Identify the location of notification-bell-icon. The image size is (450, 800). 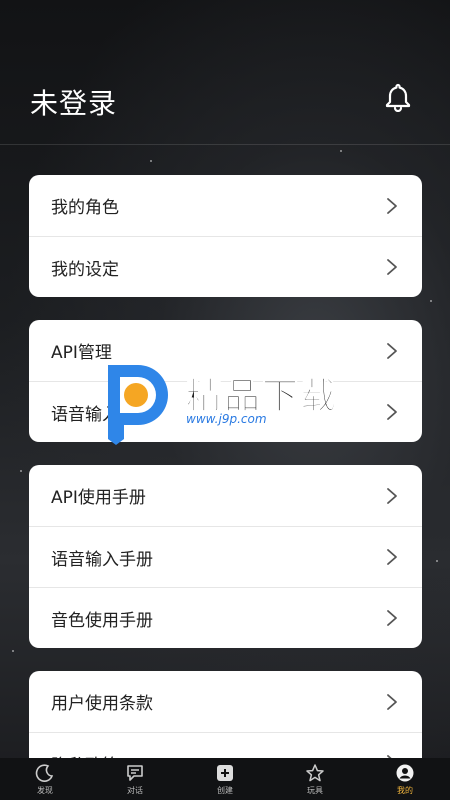
(398, 97).